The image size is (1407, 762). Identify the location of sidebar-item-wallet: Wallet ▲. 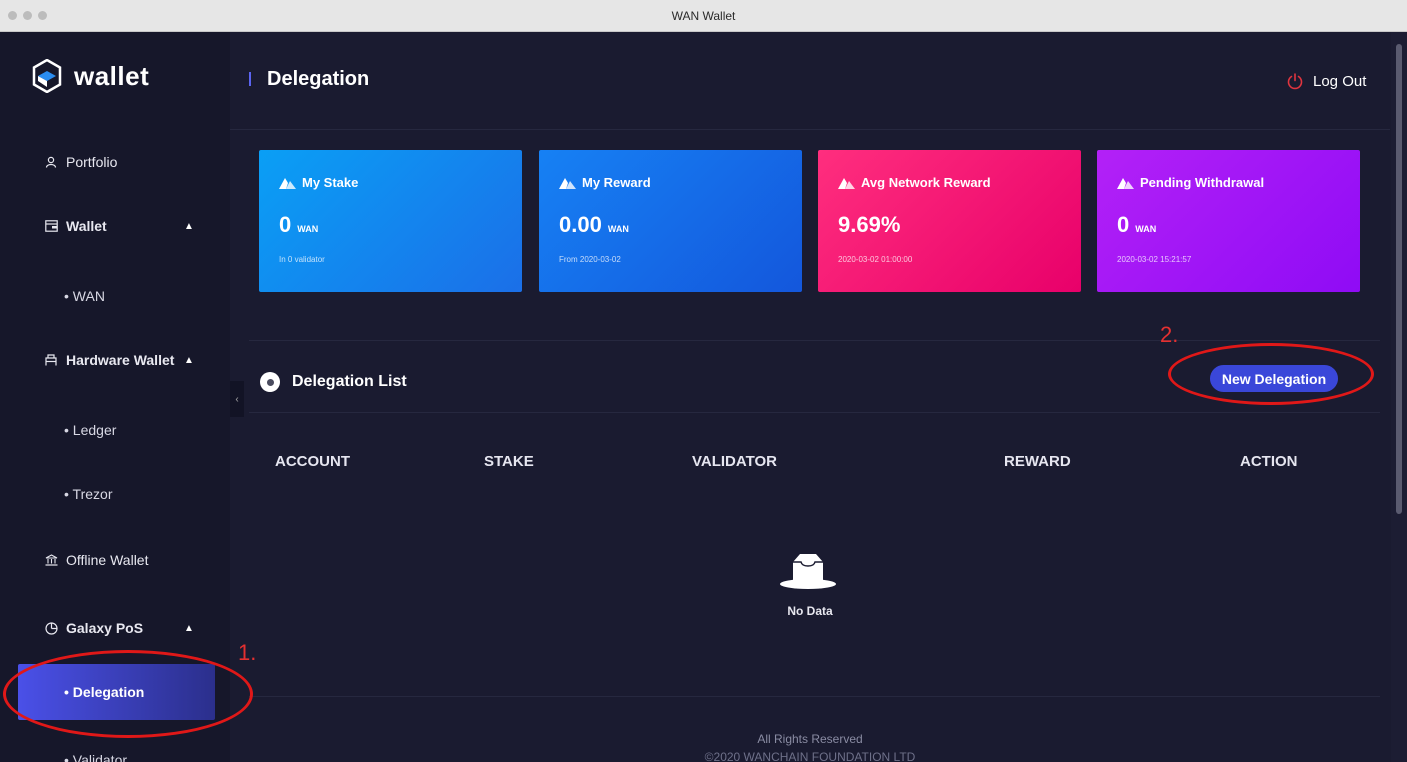
(115, 226).